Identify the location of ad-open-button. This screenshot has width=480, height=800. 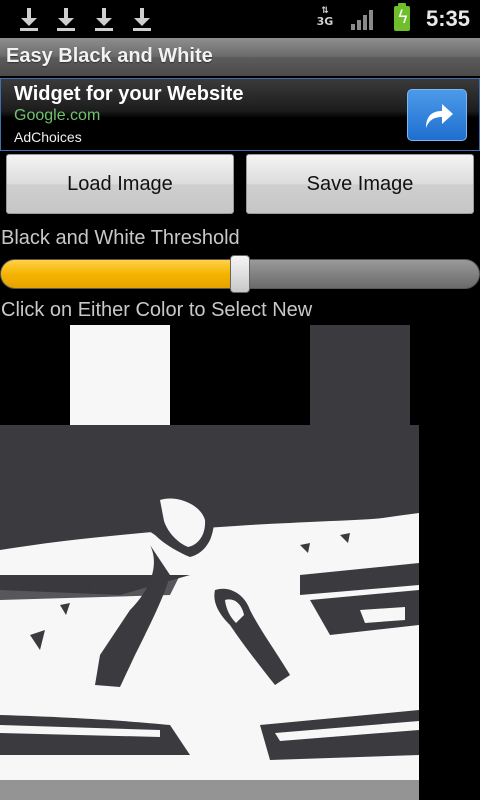
(437, 115).